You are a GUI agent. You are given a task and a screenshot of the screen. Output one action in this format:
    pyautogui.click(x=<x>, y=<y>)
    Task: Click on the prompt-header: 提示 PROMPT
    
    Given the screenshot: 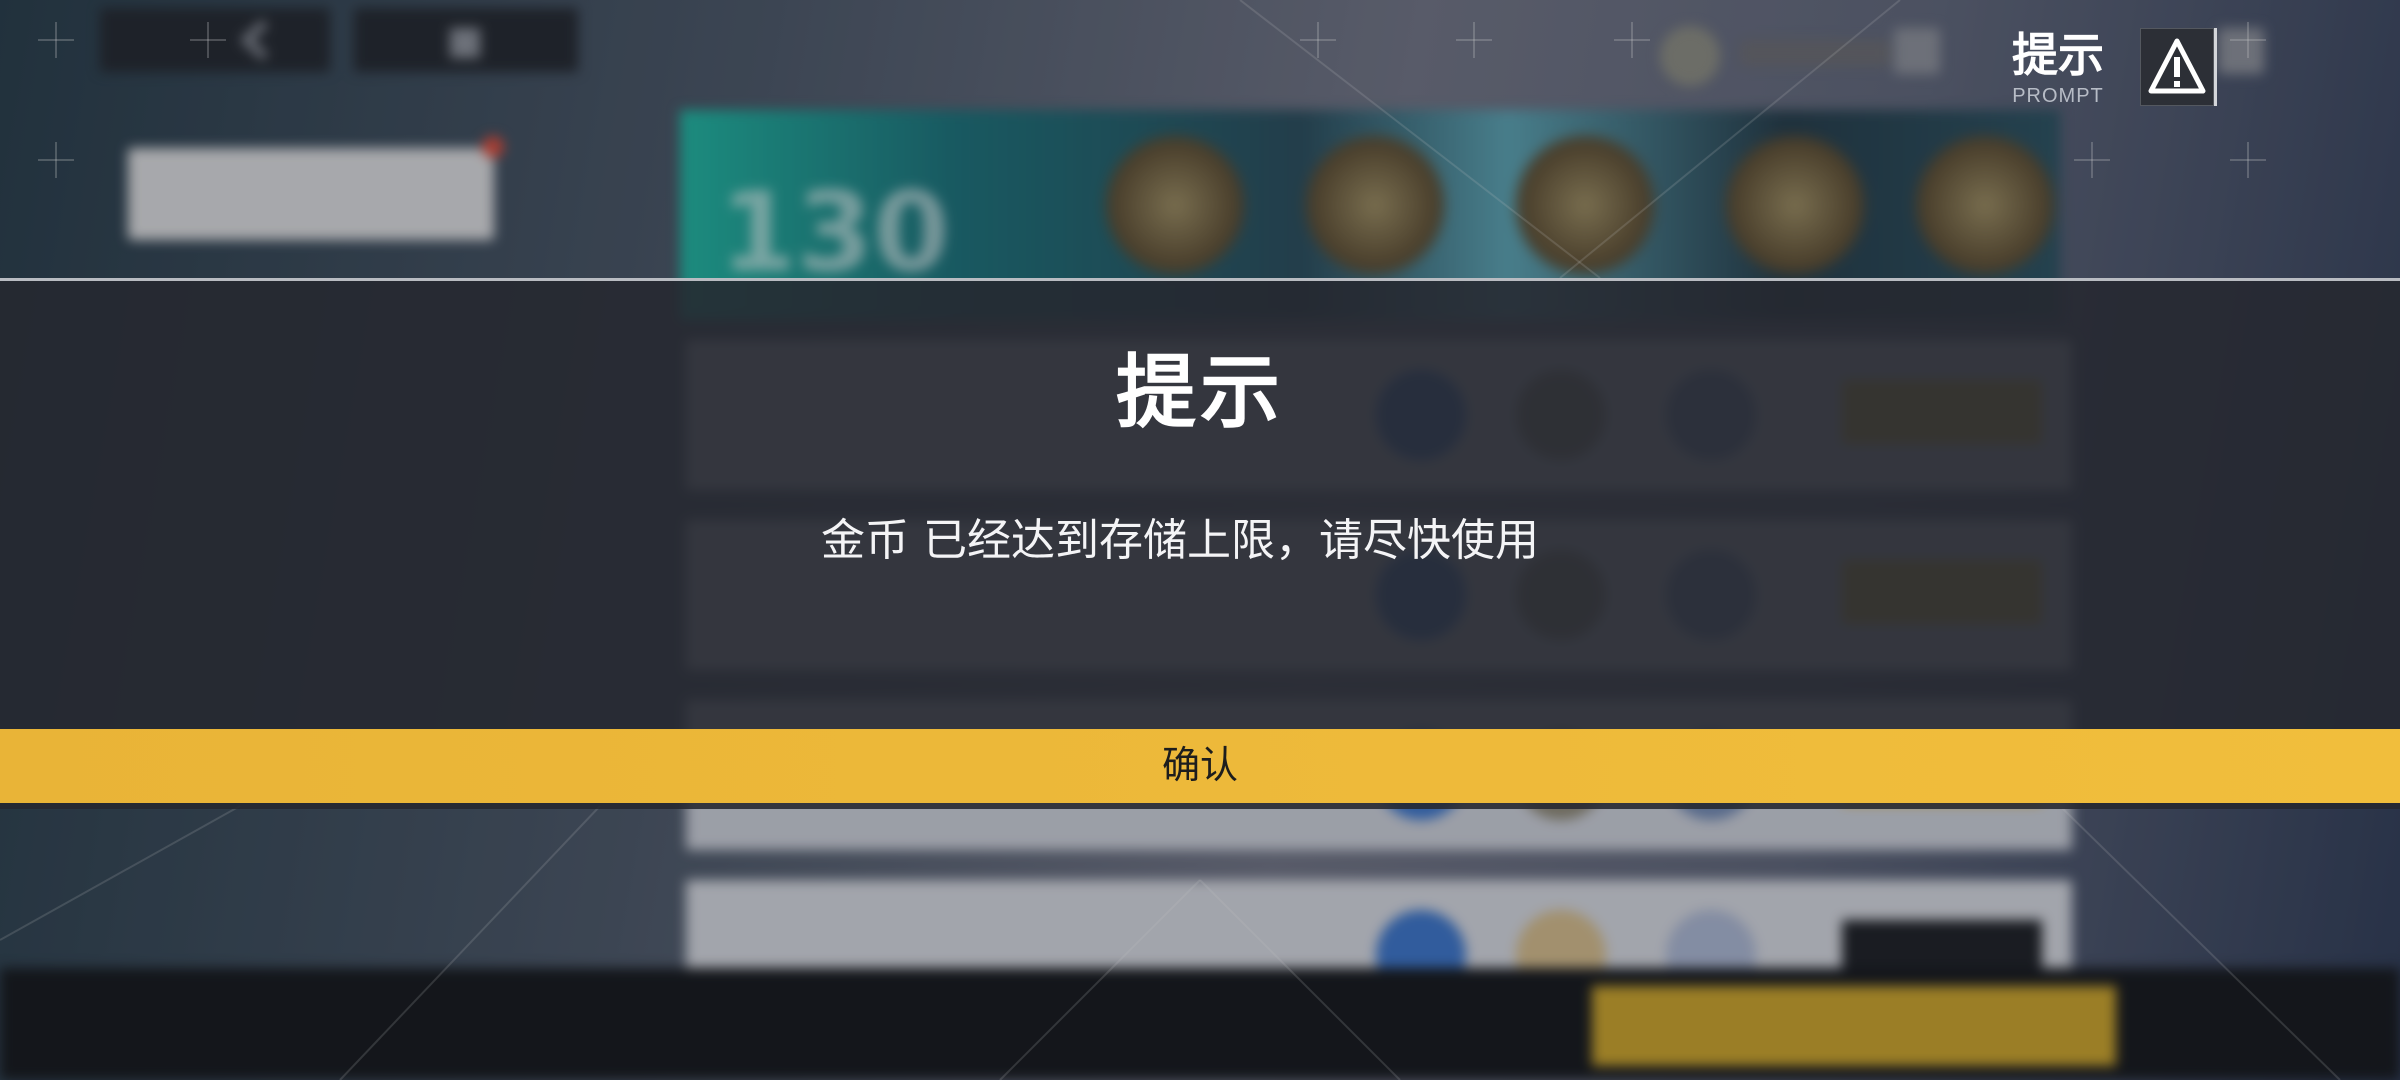 What is the action you would take?
    pyautogui.click(x=2058, y=67)
    